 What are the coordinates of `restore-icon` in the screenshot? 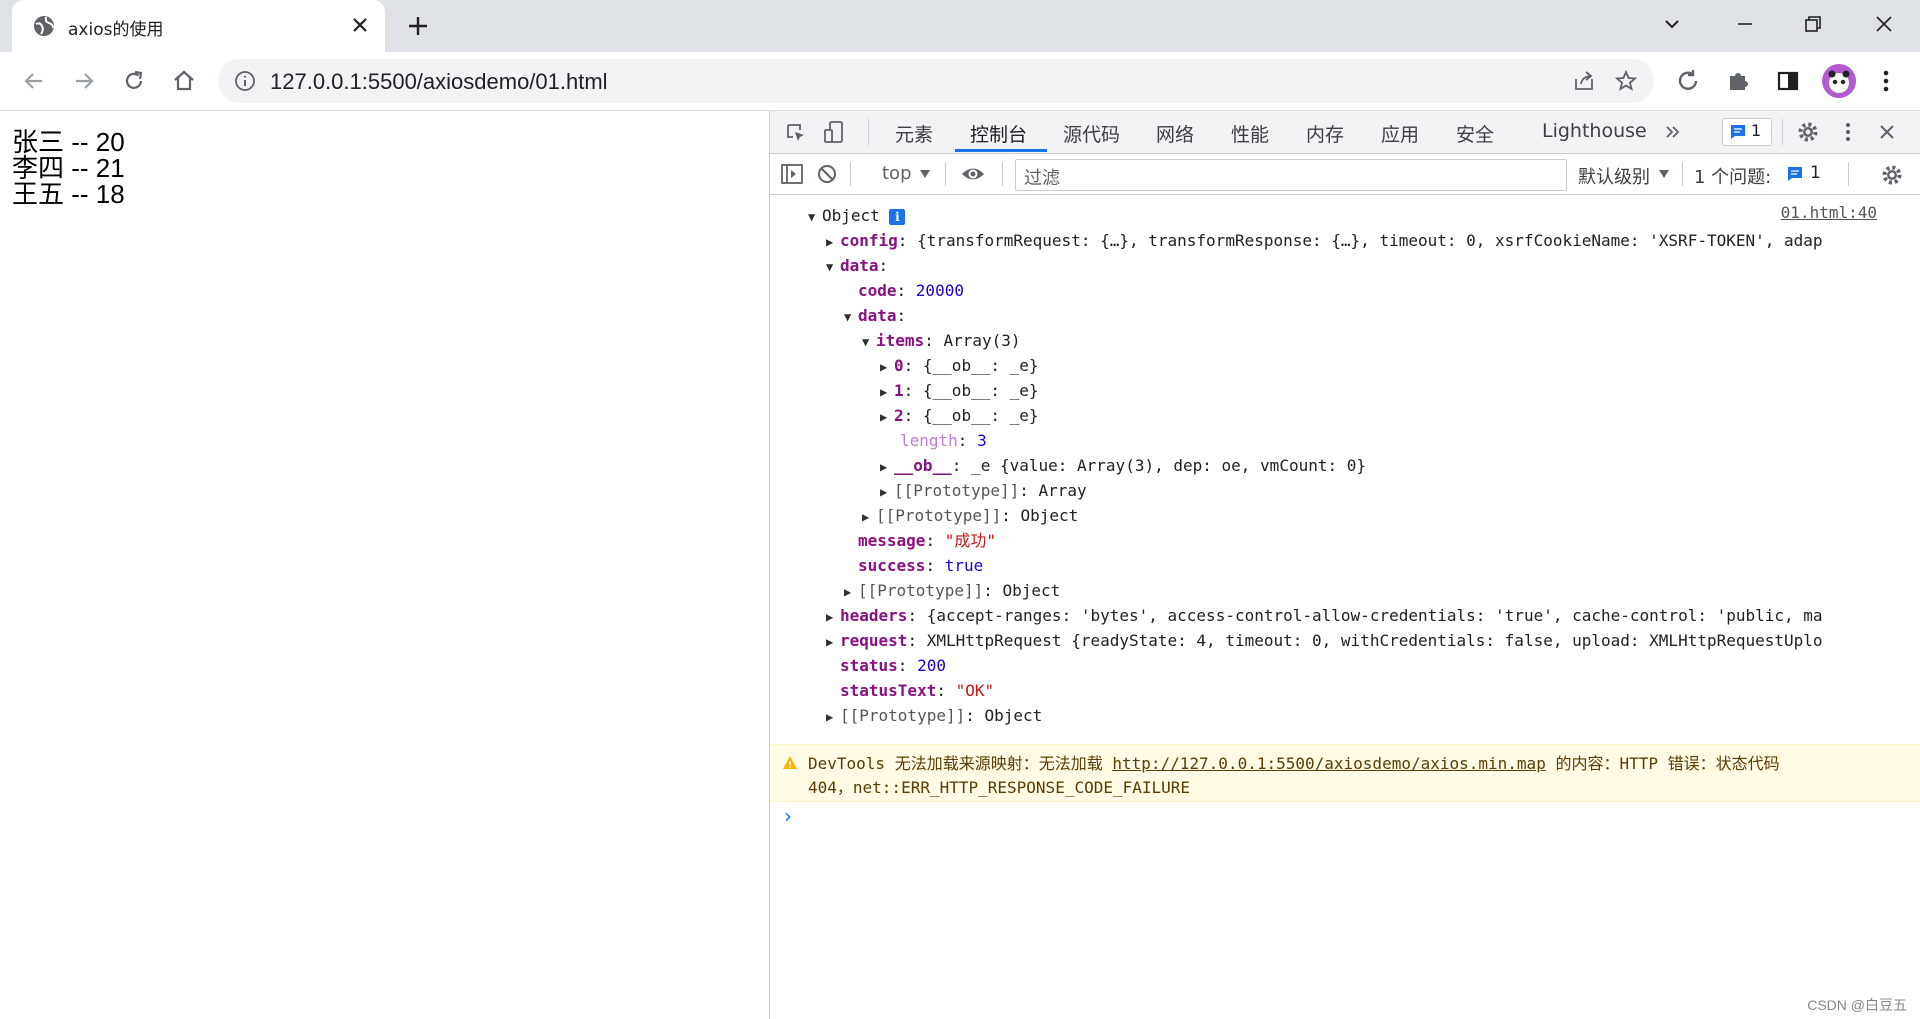 It's located at (1813, 24).